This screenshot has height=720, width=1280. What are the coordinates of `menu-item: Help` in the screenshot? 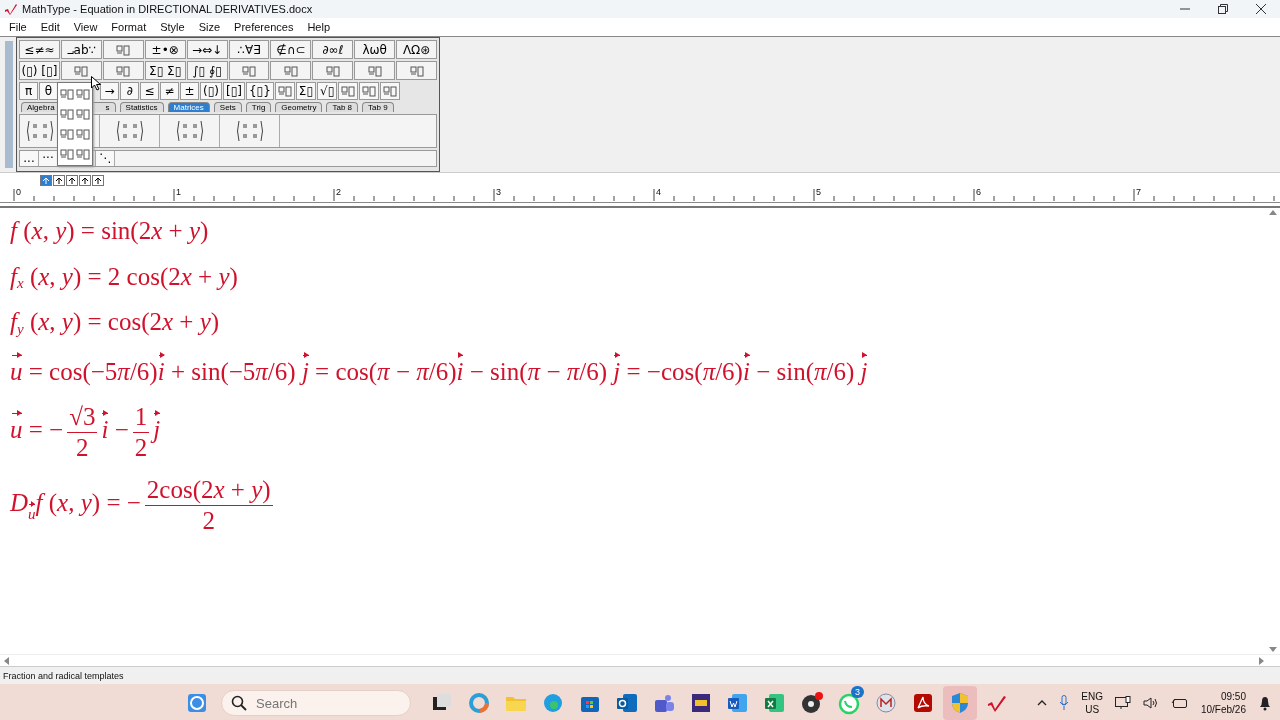 It's located at (318, 27).